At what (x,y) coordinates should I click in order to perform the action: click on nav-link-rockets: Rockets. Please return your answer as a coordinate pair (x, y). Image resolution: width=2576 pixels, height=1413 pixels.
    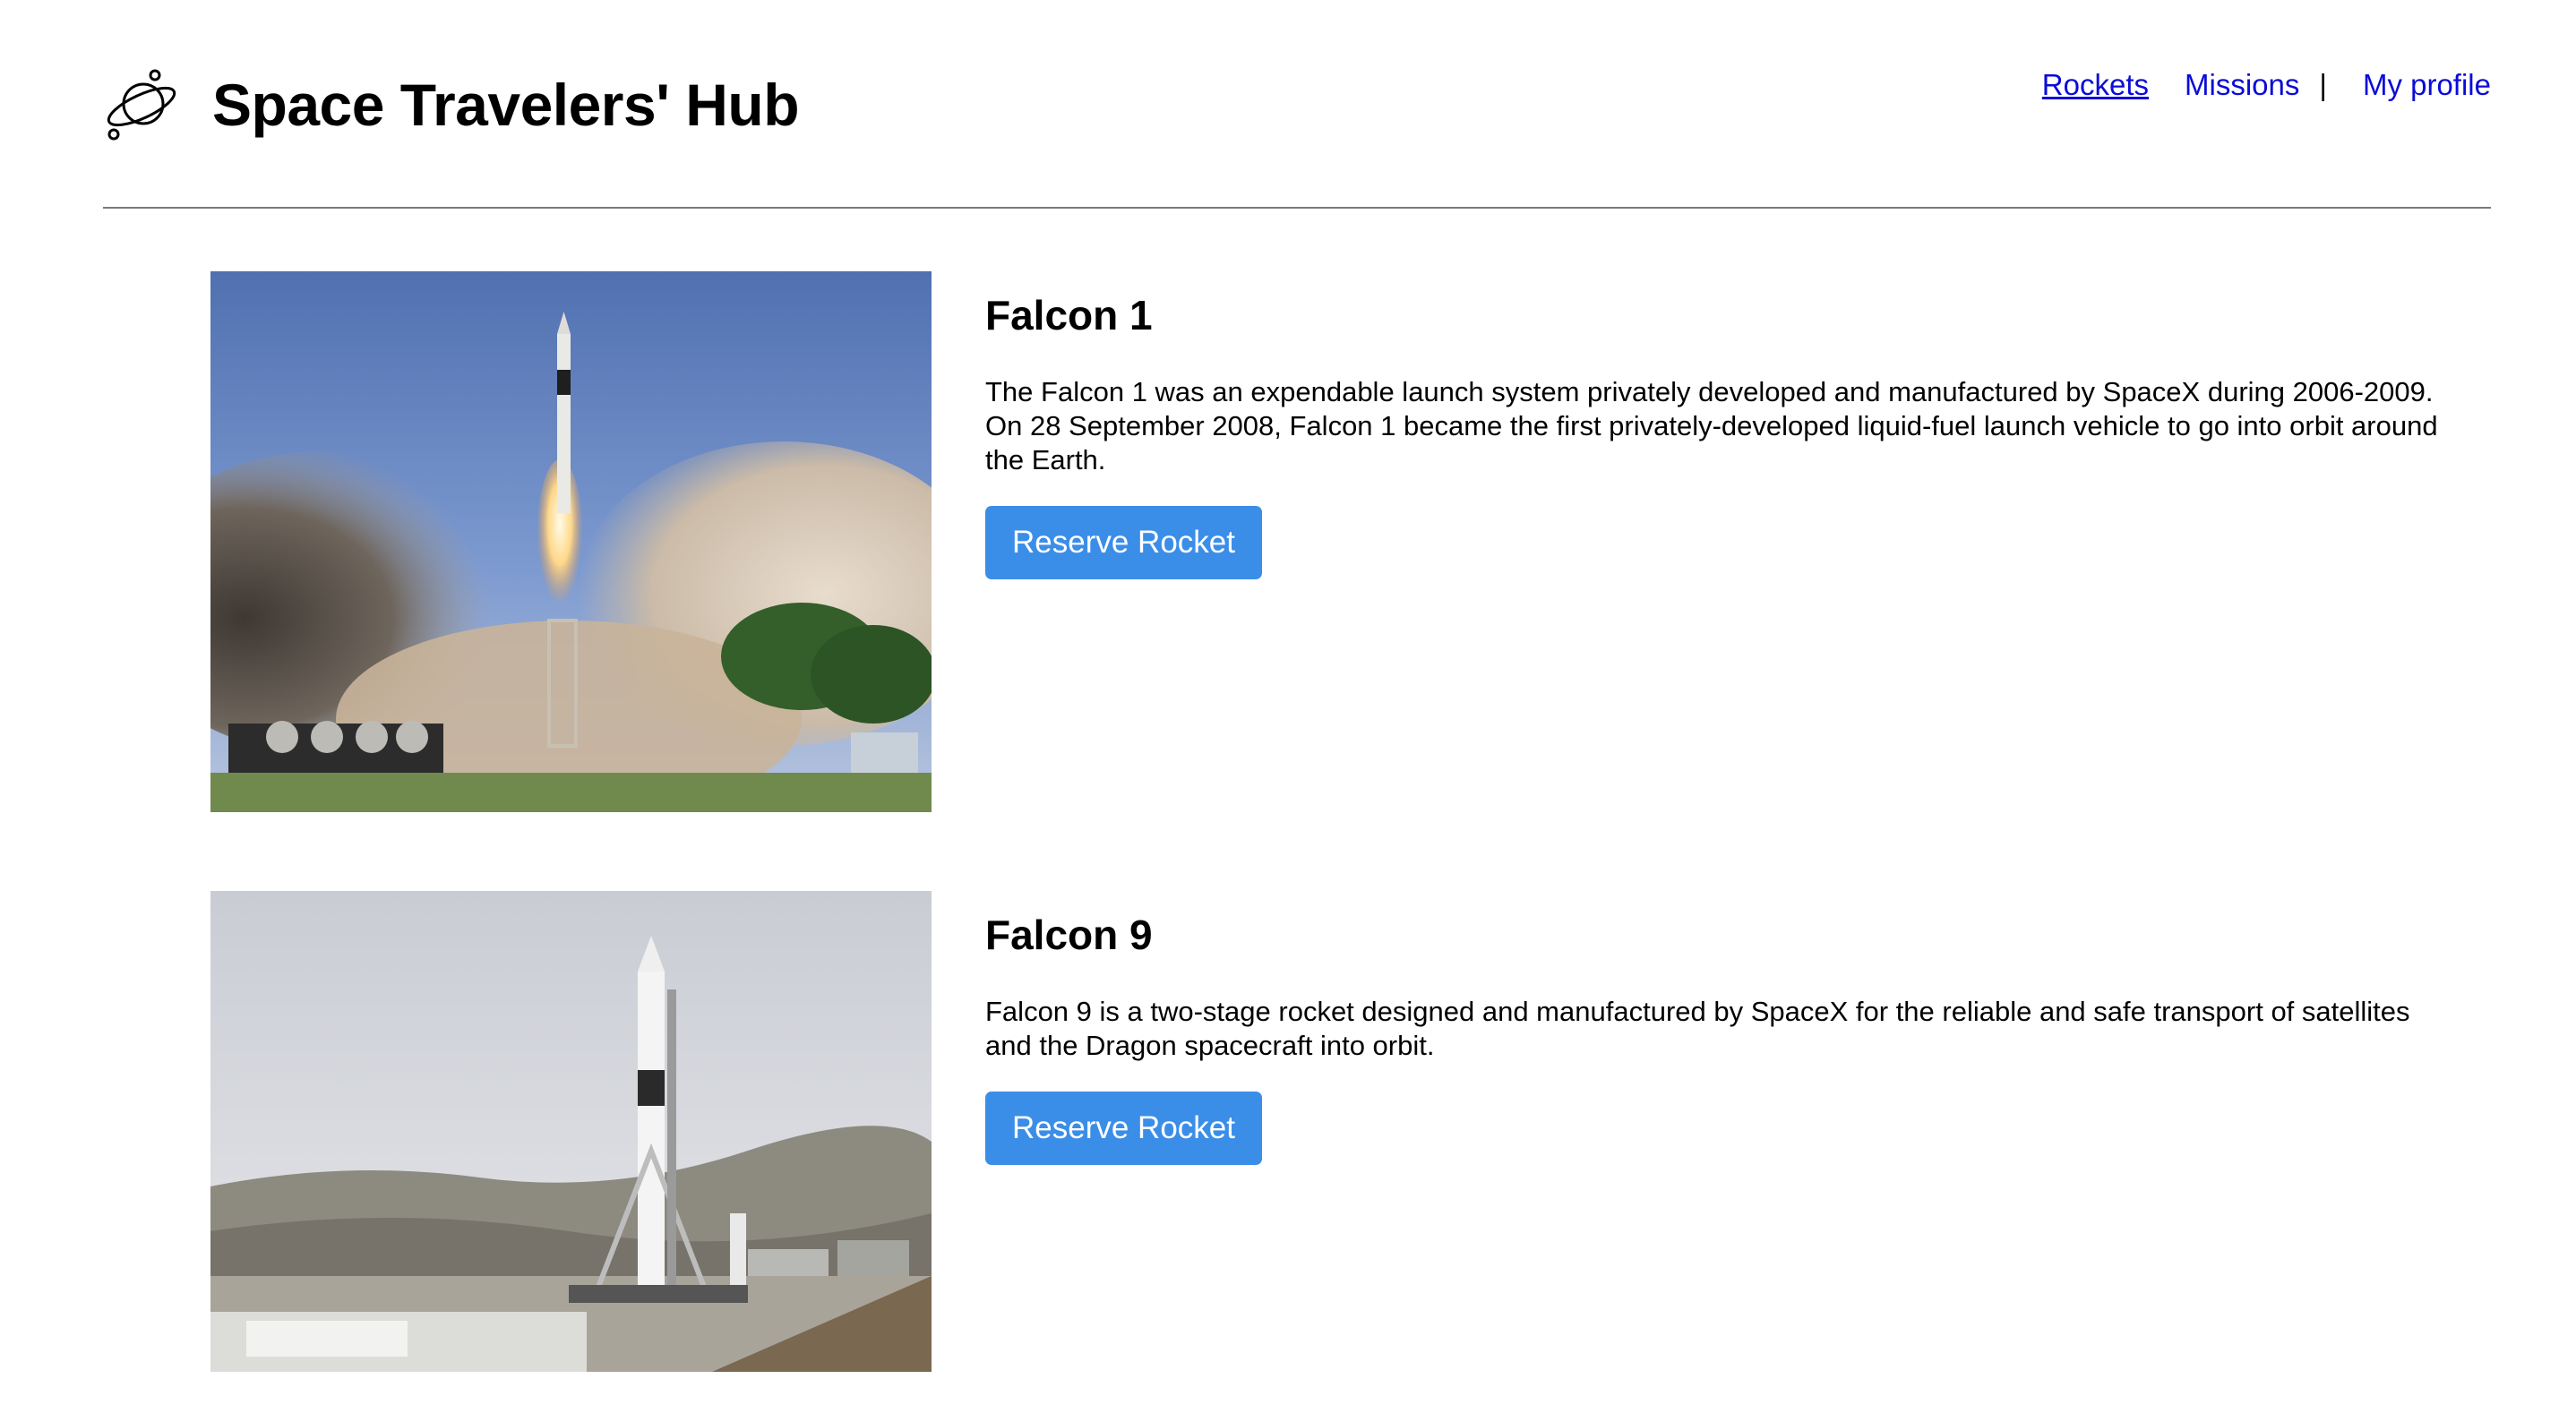
    Looking at the image, I should click on (2095, 85).